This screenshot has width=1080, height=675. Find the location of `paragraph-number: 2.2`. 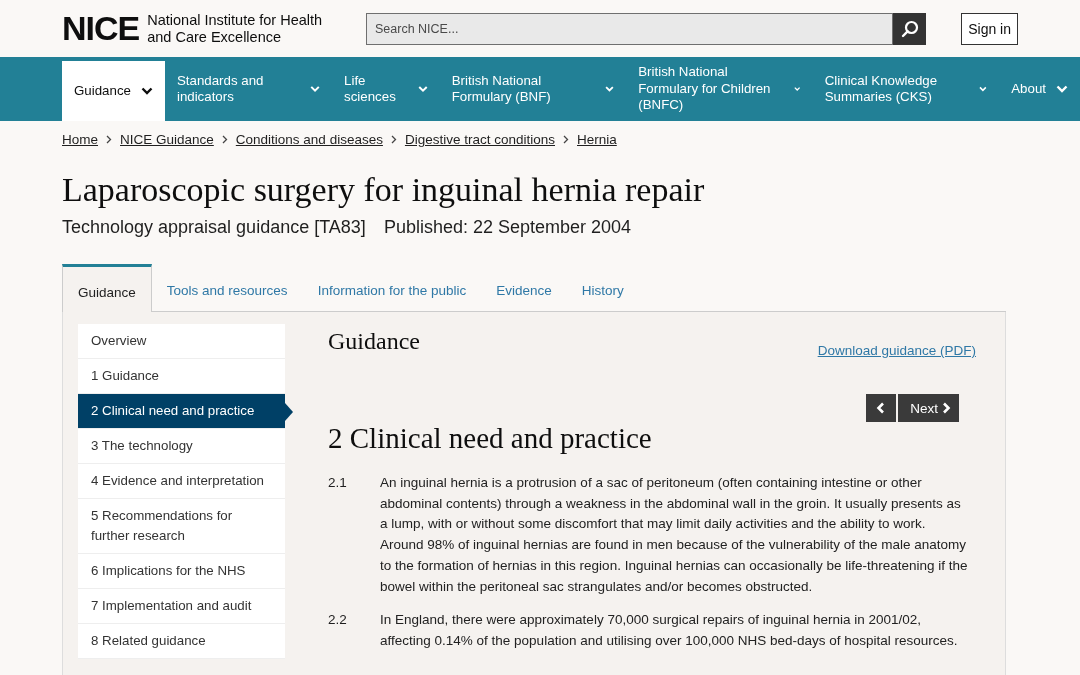

paragraph-number: 2.2 is located at coordinates (338, 620).